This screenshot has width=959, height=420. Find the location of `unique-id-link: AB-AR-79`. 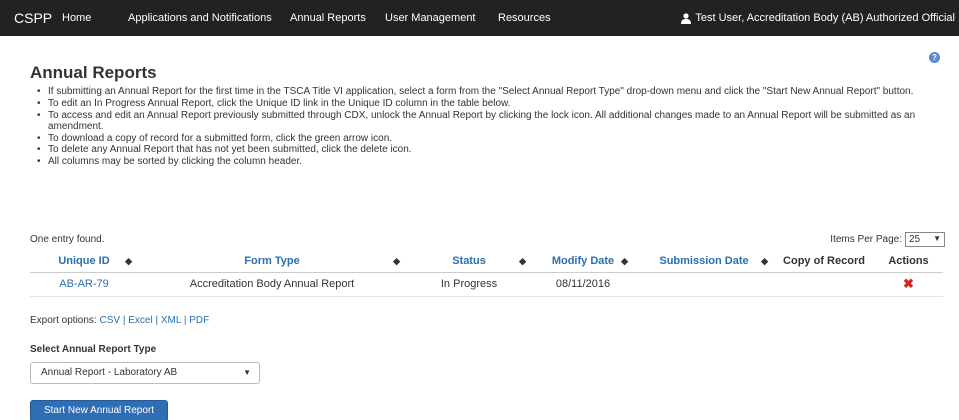

unique-id-link: AB-AR-79 is located at coordinates (84, 284).